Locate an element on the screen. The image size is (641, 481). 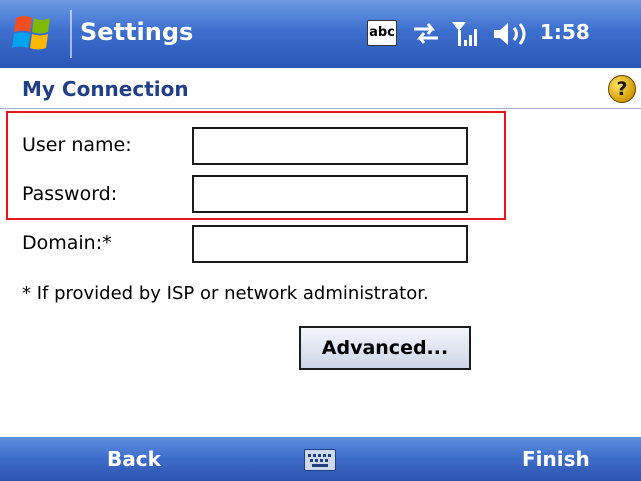
windows-start-icon is located at coordinates (36, 34).